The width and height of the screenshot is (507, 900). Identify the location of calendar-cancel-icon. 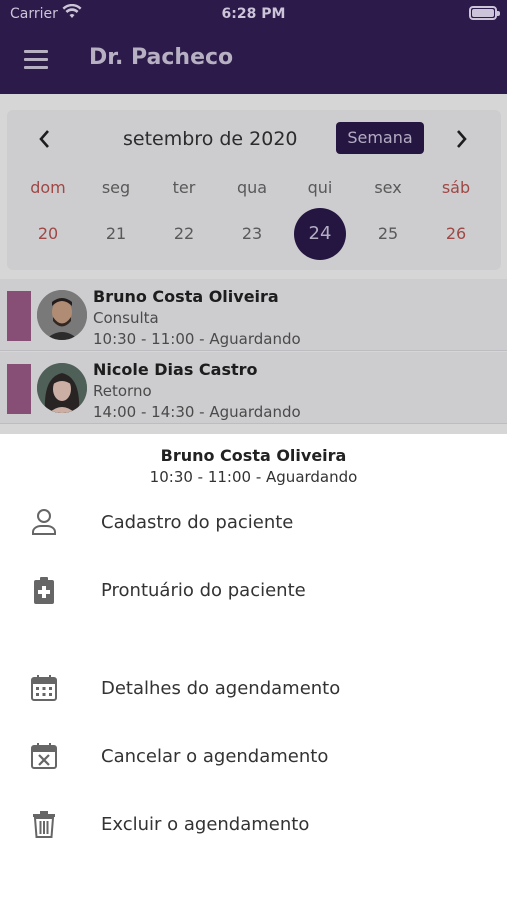
(44, 756).